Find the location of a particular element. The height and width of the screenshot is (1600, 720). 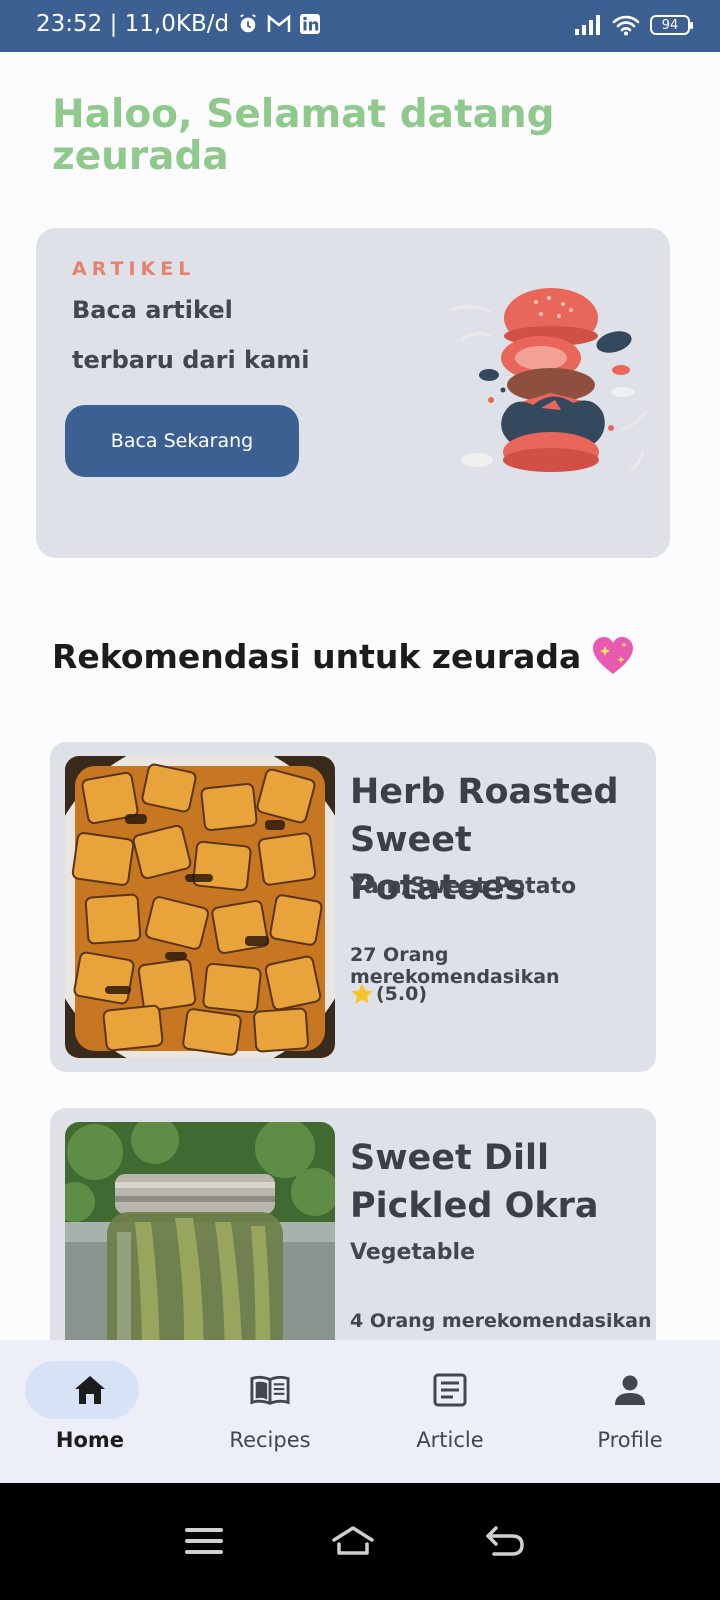

sparkling-heart-icon is located at coordinates (613, 655).